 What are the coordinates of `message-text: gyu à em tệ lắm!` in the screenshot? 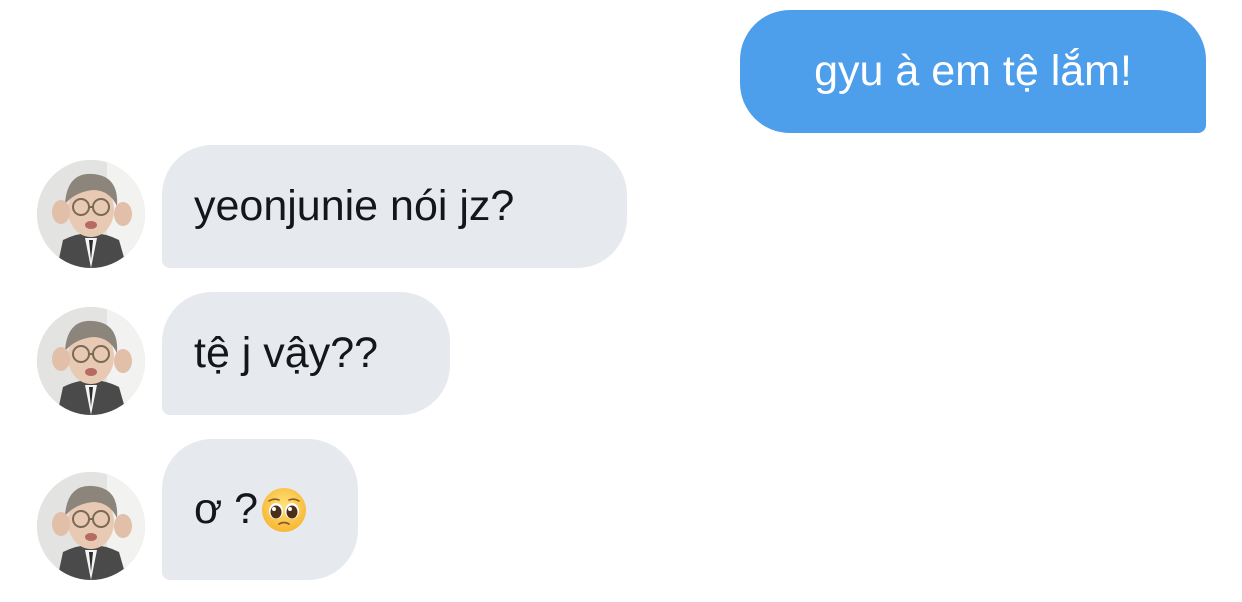 It's located at (973, 71).